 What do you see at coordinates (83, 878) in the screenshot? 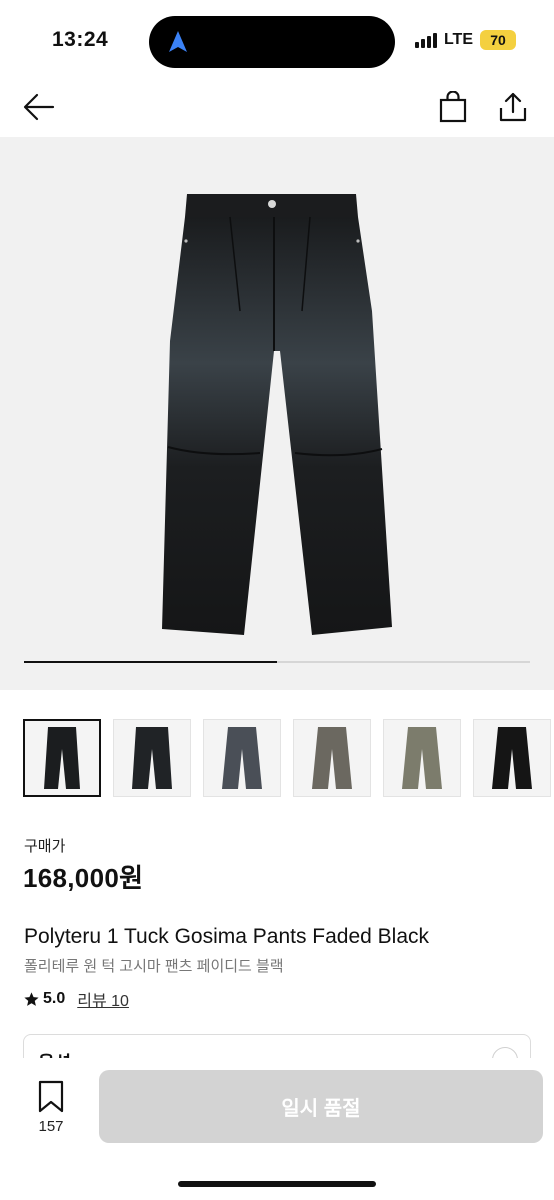
I see `price: 168,000원` at bounding box center [83, 878].